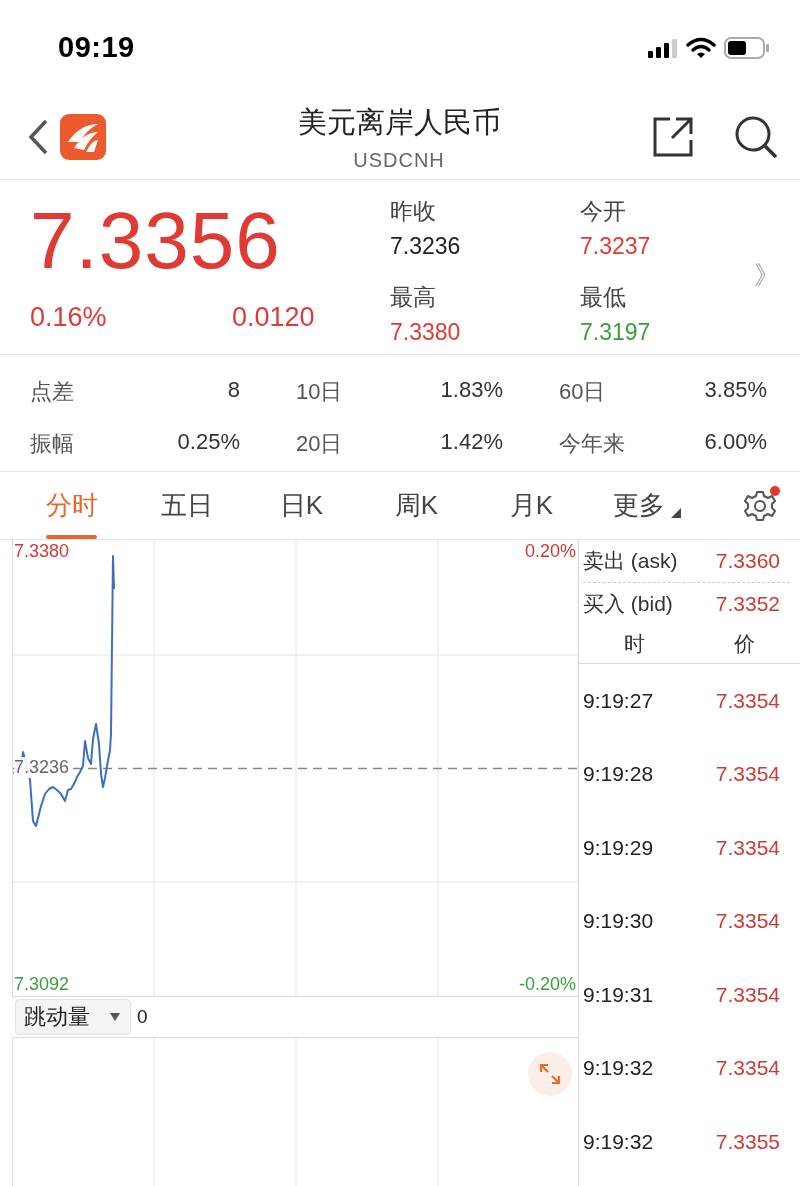  I want to click on trade-time: 9:19:29, so click(618, 847).